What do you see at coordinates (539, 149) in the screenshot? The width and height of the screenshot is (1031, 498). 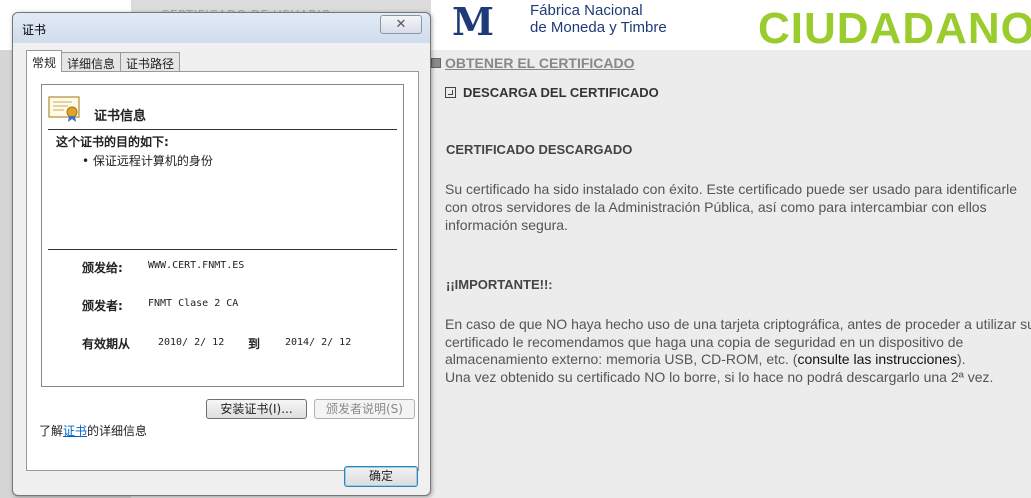 I see `section-title-downloaded: CERTIFICADO DESCARGADO` at bounding box center [539, 149].